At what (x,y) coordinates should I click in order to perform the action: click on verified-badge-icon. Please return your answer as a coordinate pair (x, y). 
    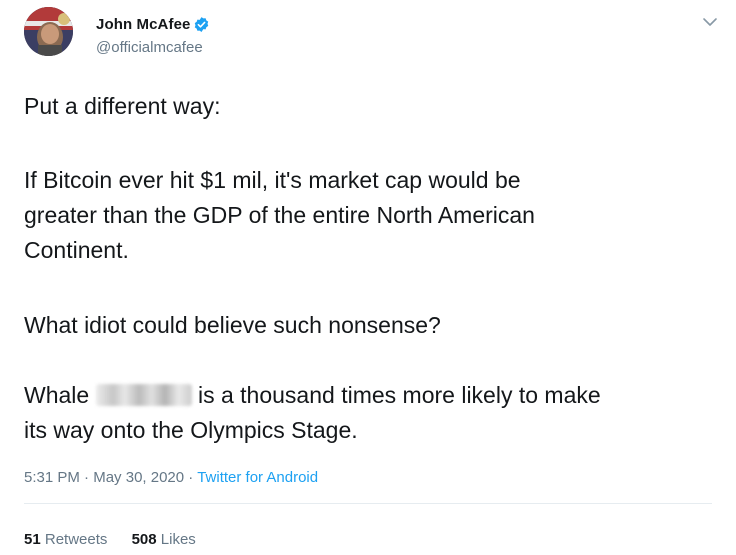
    Looking at the image, I should click on (202, 24).